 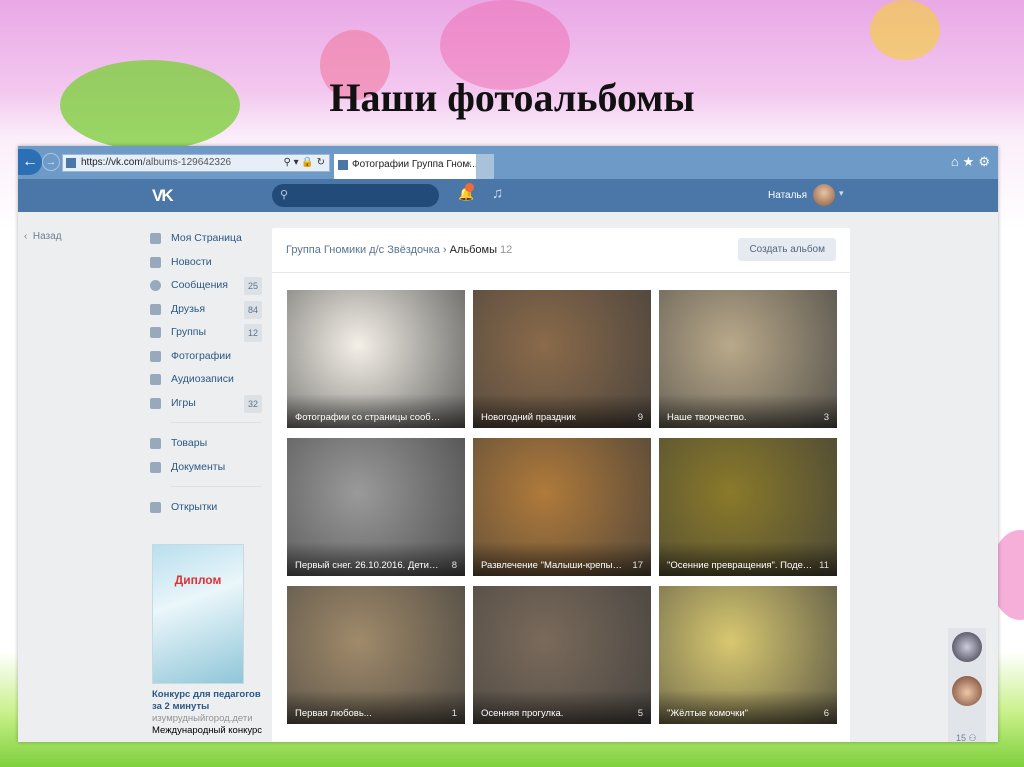 What do you see at coordinates (748, 655) in the screenshot?
I see `album-tile: "Жёлтые комочки" 6` at bounding box center [748, 655].